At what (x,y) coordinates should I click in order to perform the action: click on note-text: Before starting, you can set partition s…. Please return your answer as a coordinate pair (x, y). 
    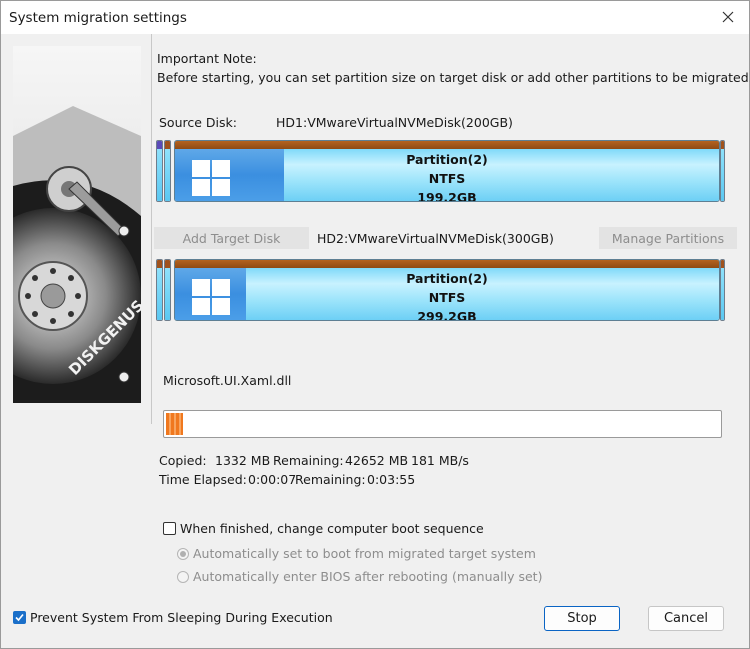
    Looking at the image, I should click on (453, 77).